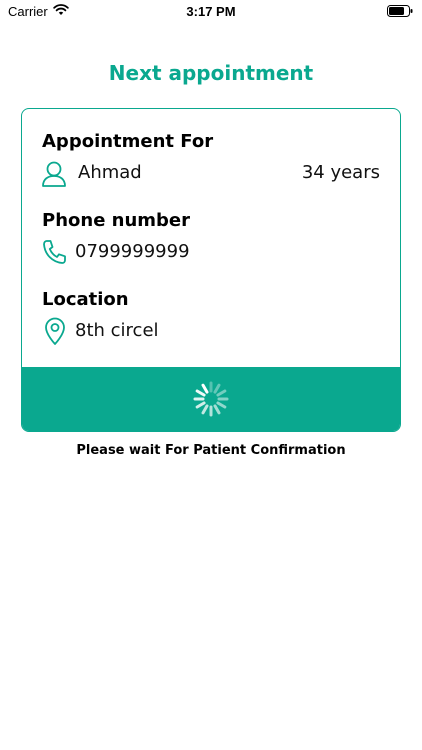  What do you see at coordinates (116, 220) in the screenshot?
I see `phone-number-label: Phone number` at bounding box center [116, 220].